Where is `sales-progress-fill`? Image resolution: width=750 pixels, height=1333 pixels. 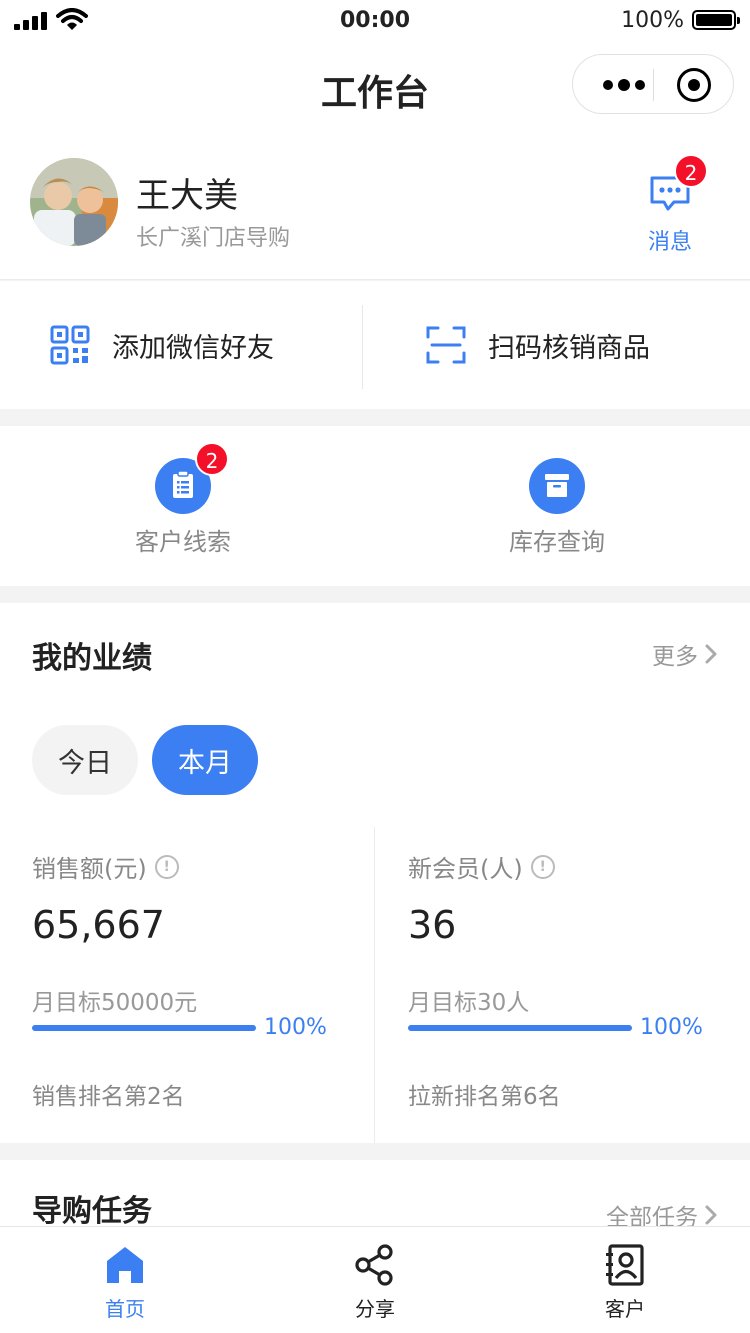 sales-progress-fill is located at coordinates (144, 1028).